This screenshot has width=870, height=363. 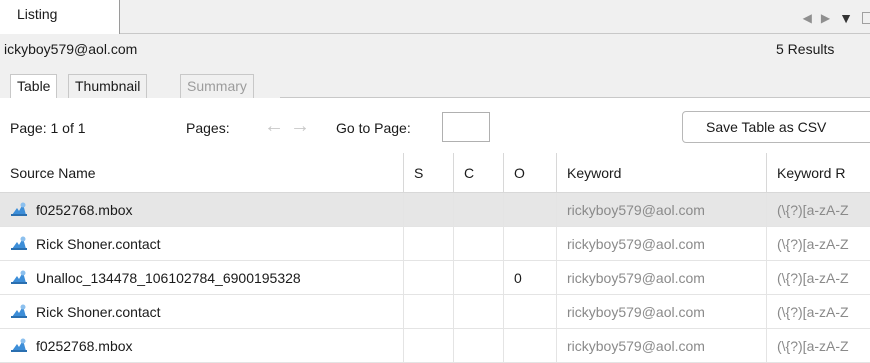 What do you see at coordinates (429, 173) in the screenshot?
I see `column-header-s: S` at bounding box center [429, 173].